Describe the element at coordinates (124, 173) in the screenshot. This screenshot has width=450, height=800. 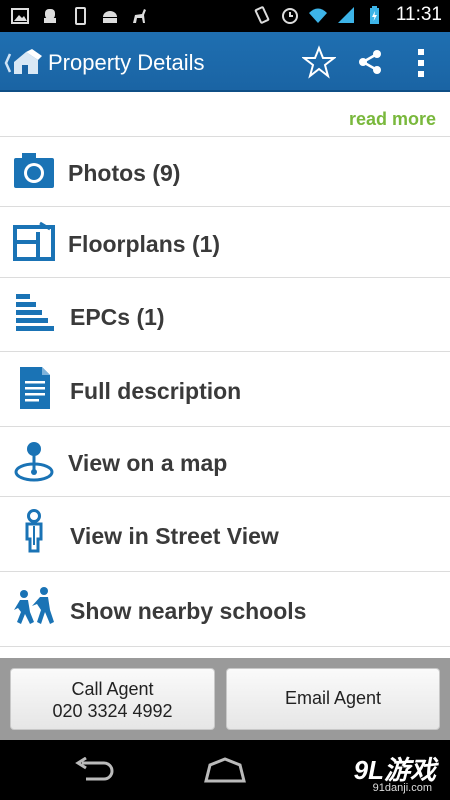
I see `row-label: Photos (9)` at that location.